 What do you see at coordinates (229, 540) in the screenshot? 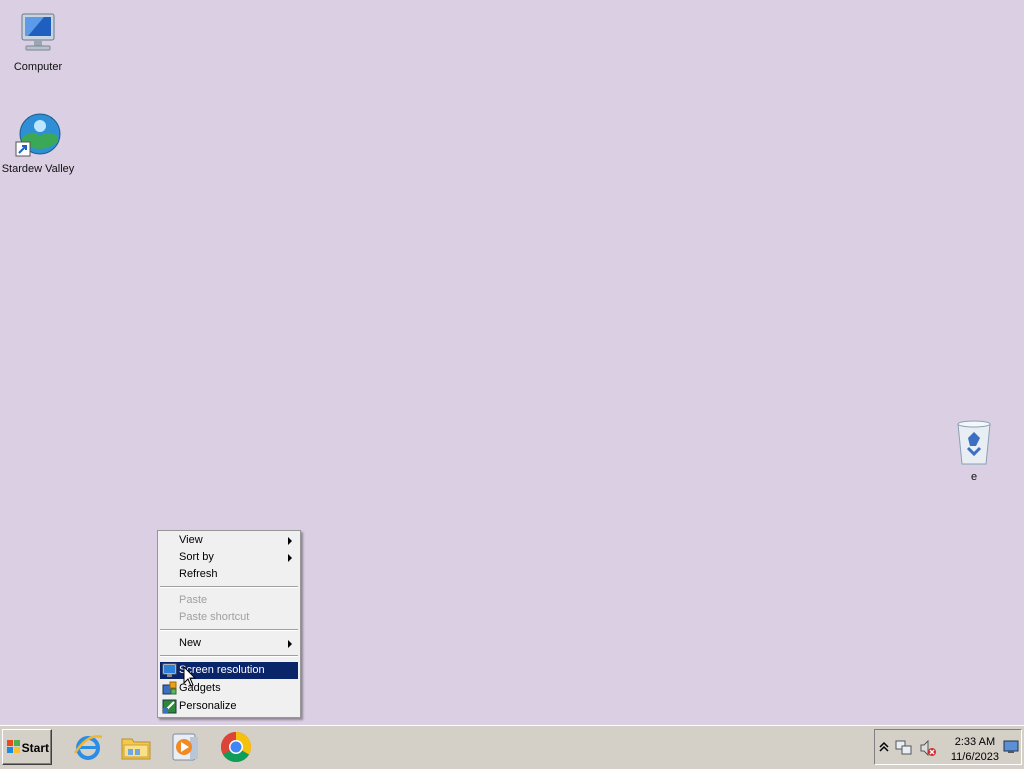
I see `menu-item-view: View` at bounding box center [229, 540].